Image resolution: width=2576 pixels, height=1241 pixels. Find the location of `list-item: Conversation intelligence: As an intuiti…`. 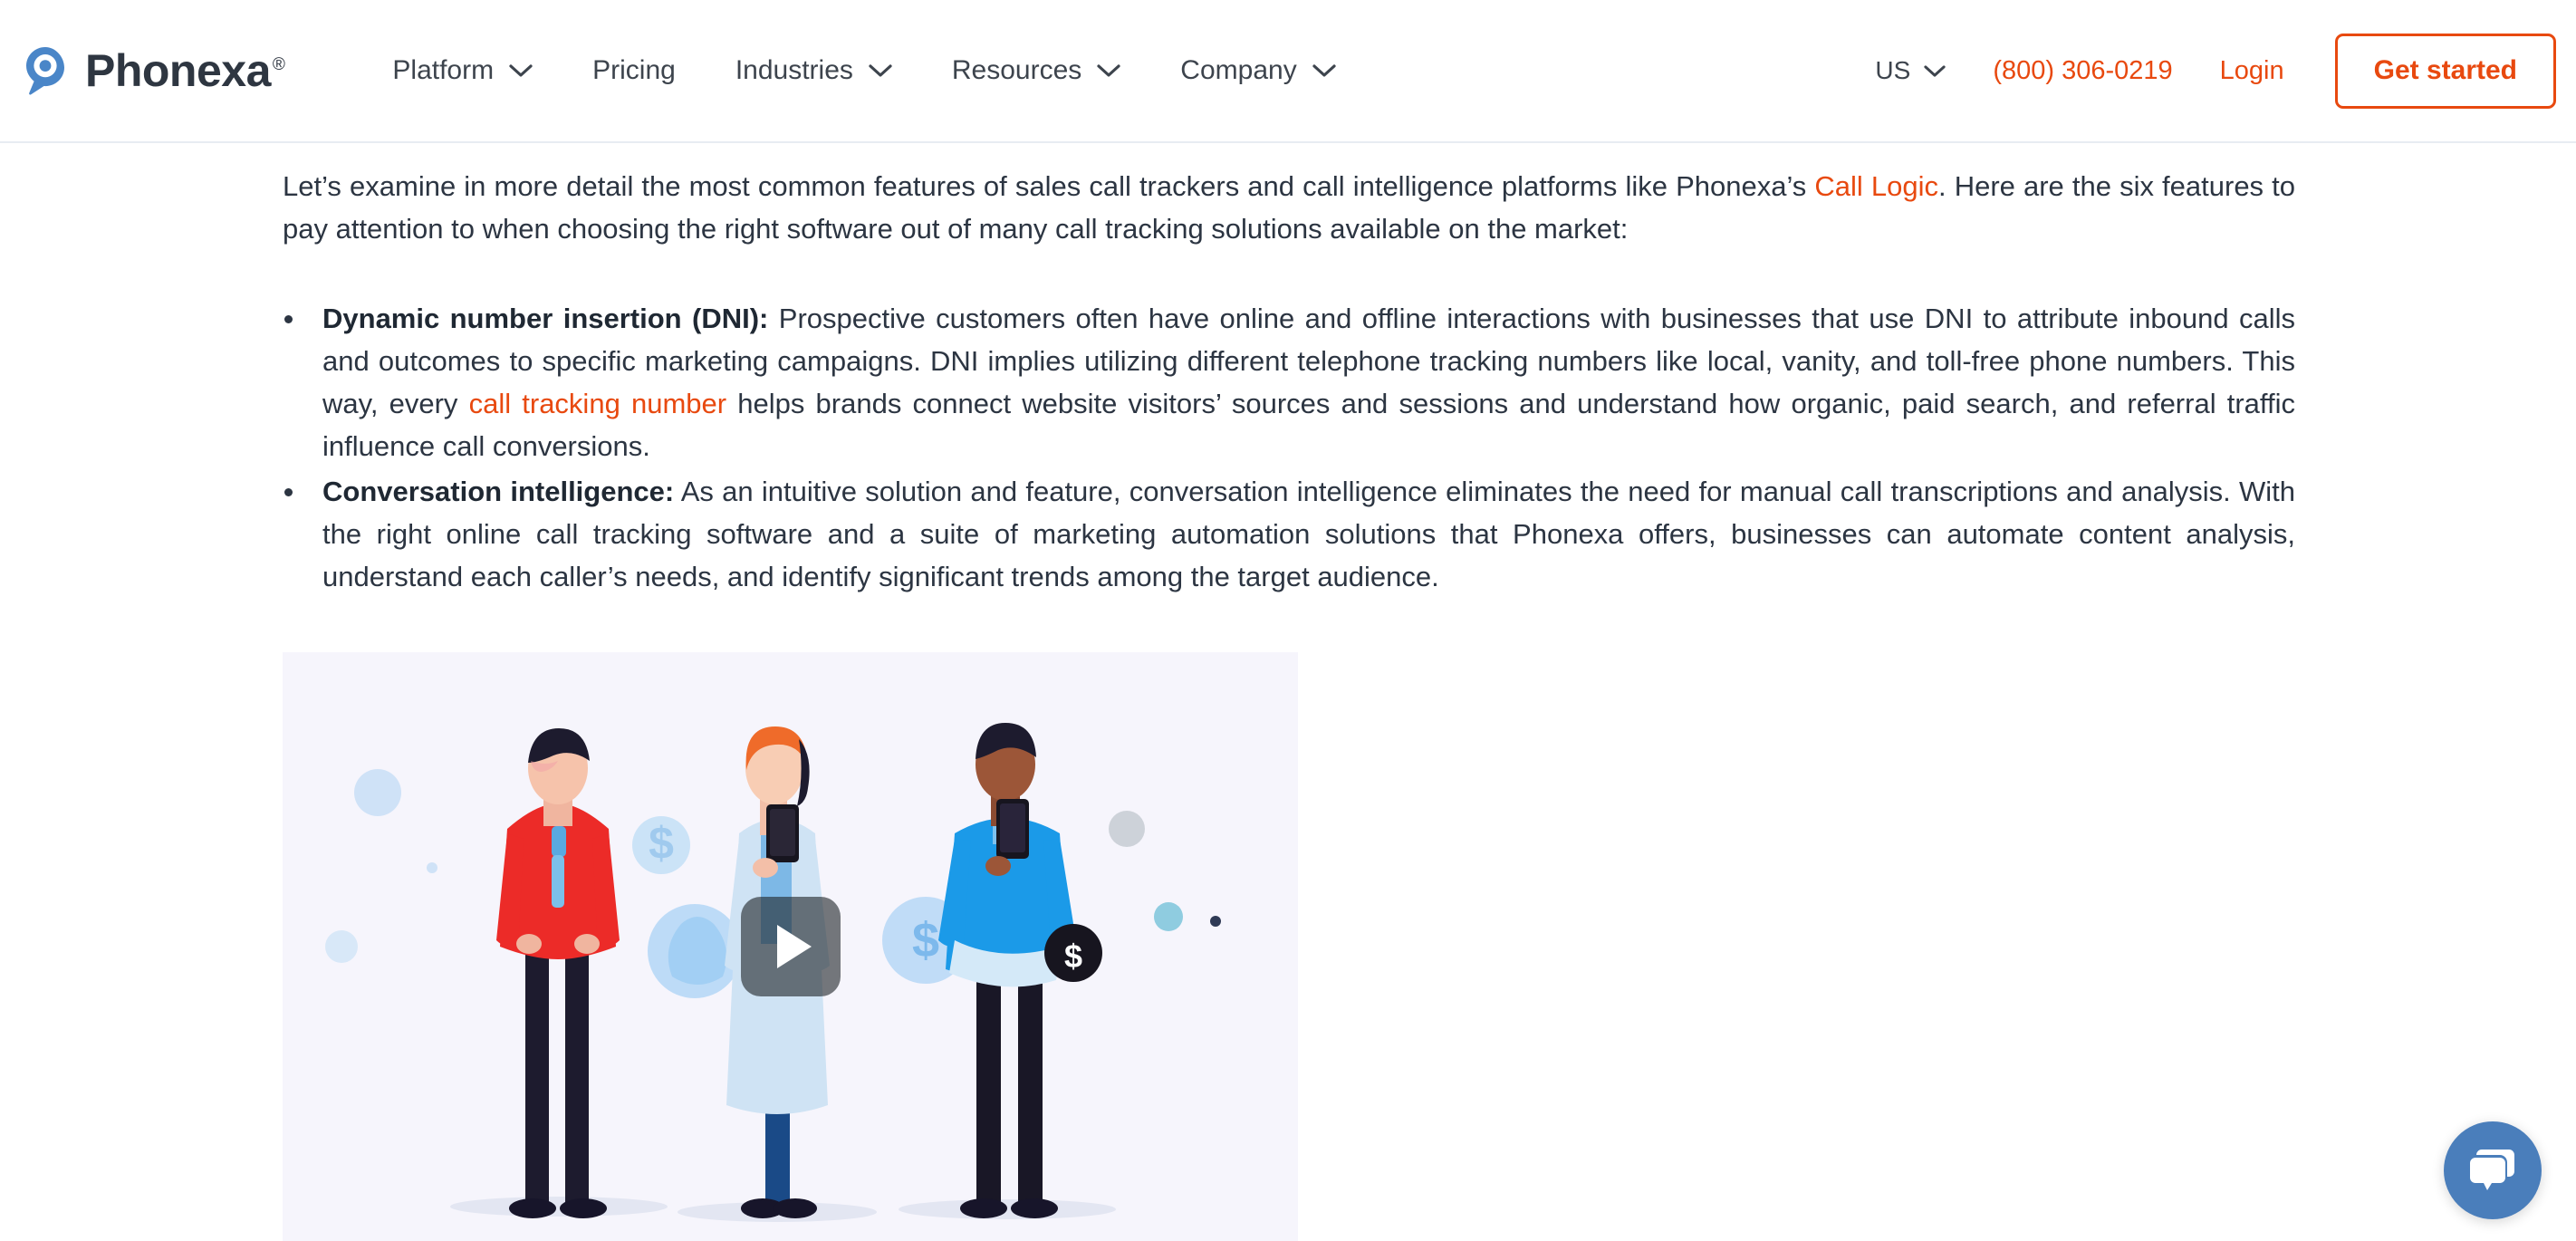

list-item: Conversation intelligence: As an intuiti… is located at coordinates (1289, 534).